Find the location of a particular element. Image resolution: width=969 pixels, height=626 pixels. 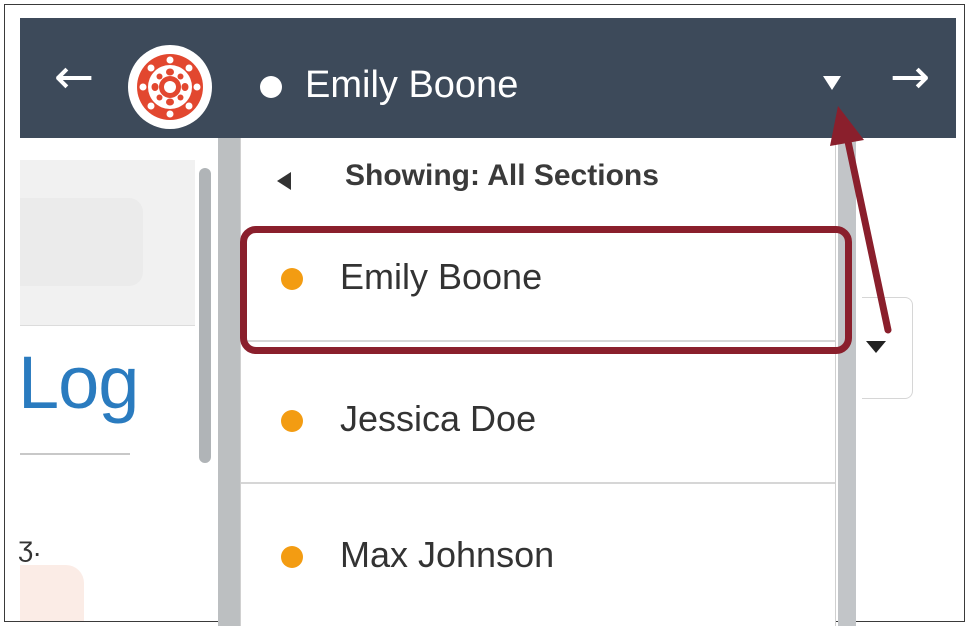

page-heading-fragment: Log is located at coordinates (78, 382).